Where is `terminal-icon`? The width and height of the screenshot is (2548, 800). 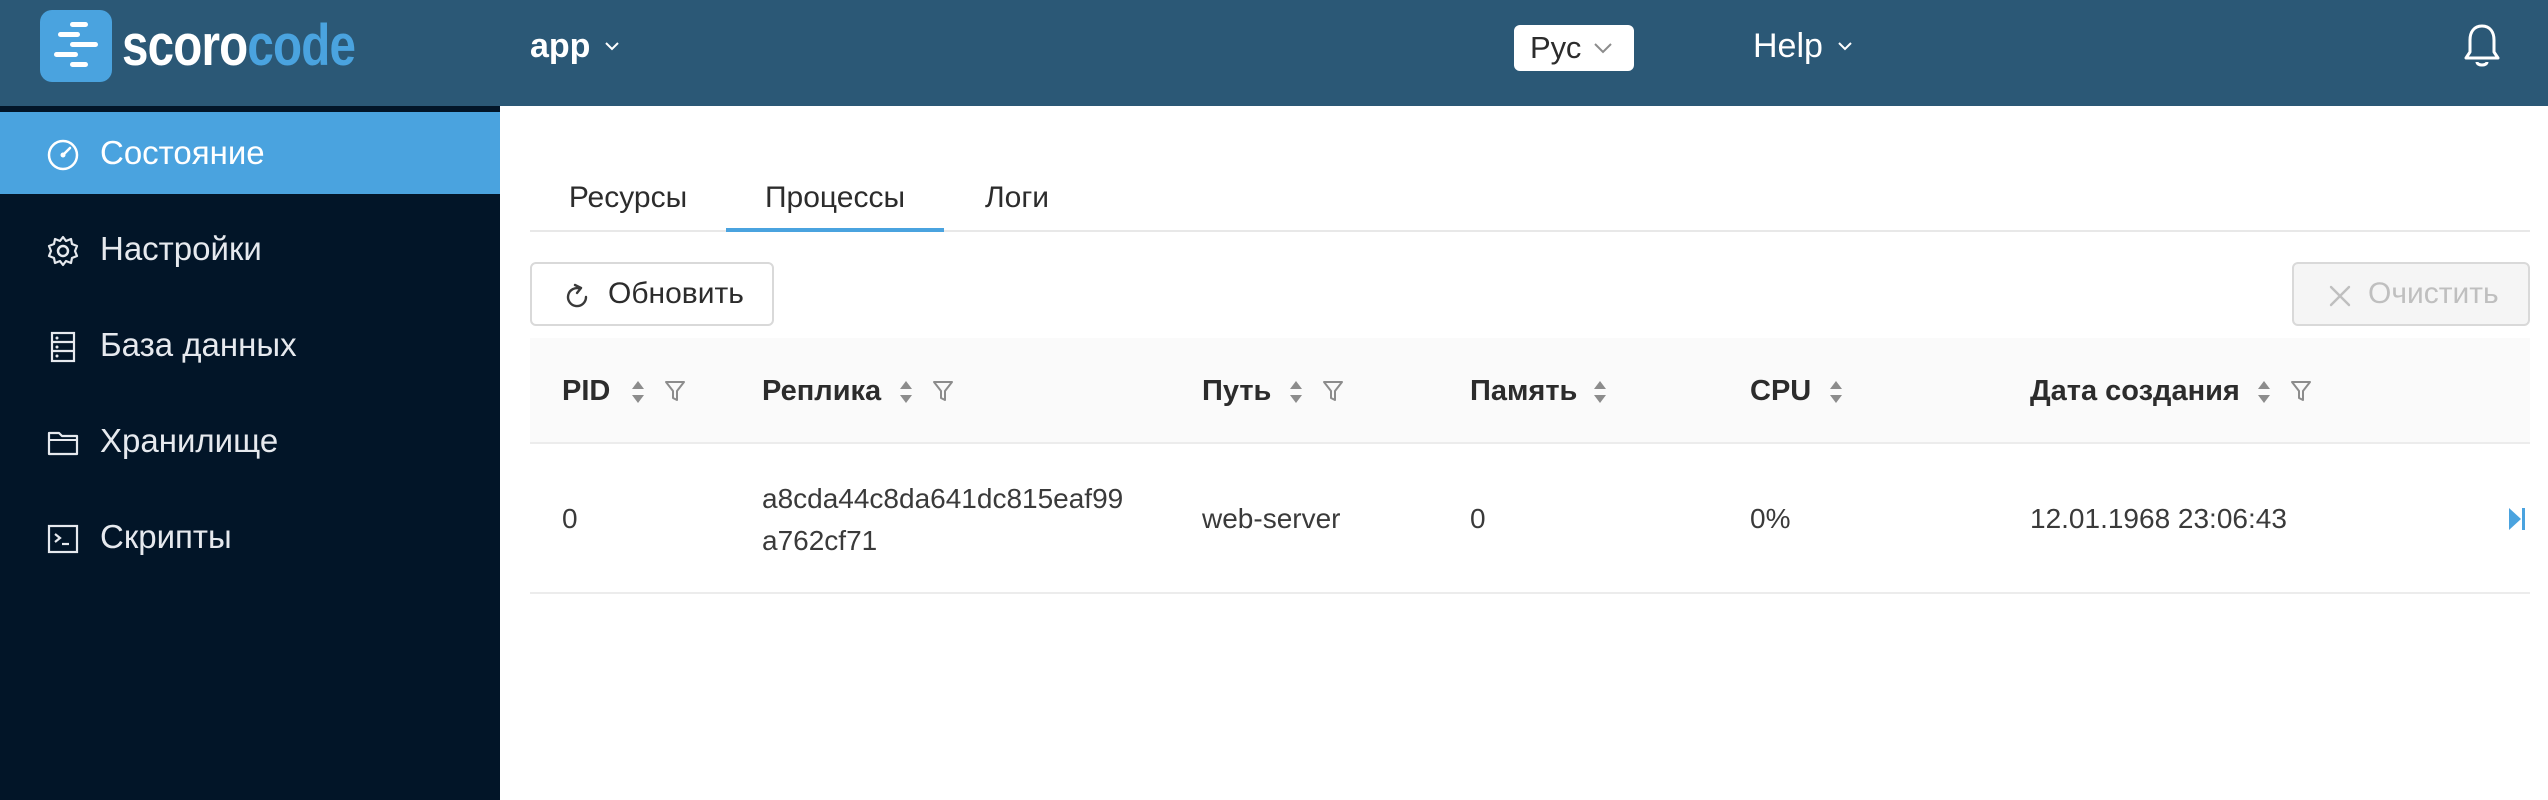
terminal-icon is located at coordinates (63, 539).